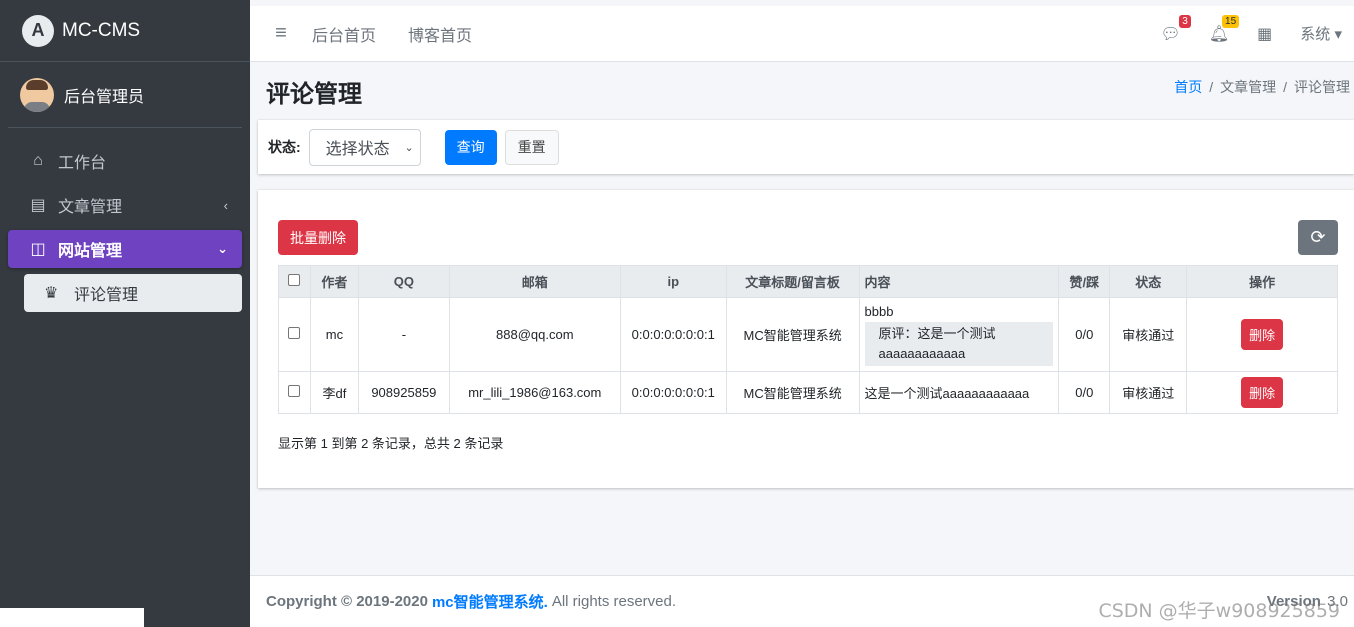 This screenshot has width=1354, height=627. I want to click on watermark: CSDN @华子w908925859, so click(1219, 611).